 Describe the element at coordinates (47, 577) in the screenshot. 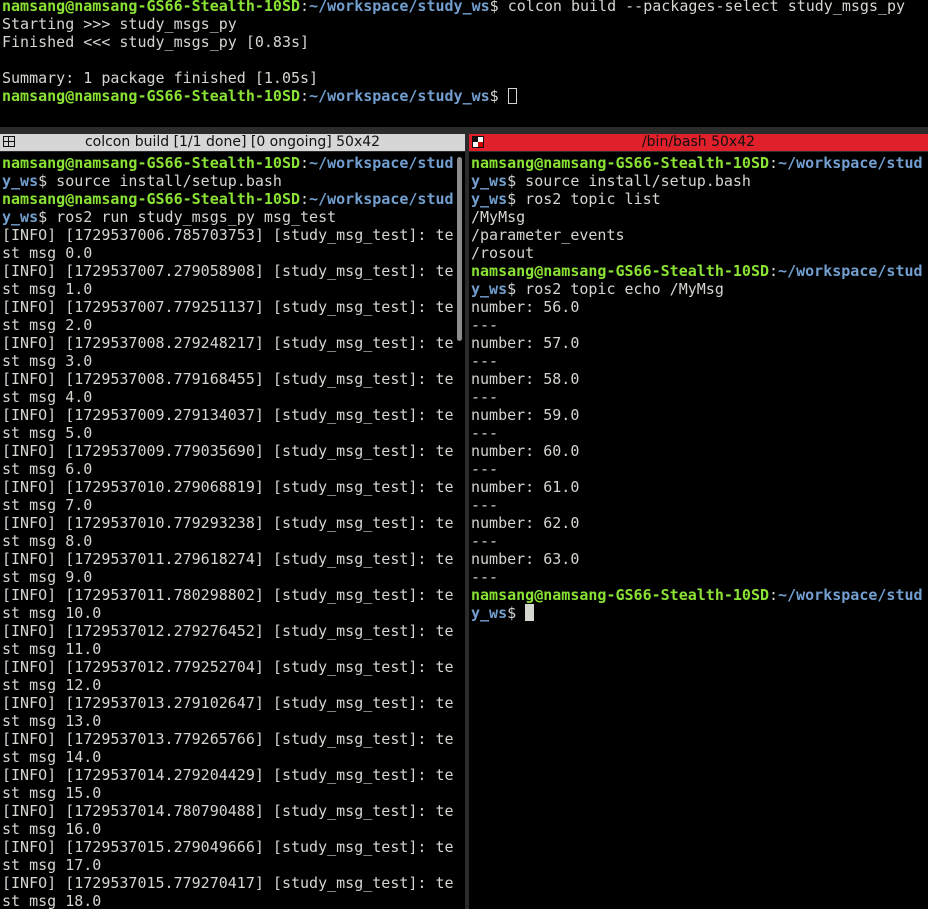

I see `log-line: st msg 9.0` at that location.